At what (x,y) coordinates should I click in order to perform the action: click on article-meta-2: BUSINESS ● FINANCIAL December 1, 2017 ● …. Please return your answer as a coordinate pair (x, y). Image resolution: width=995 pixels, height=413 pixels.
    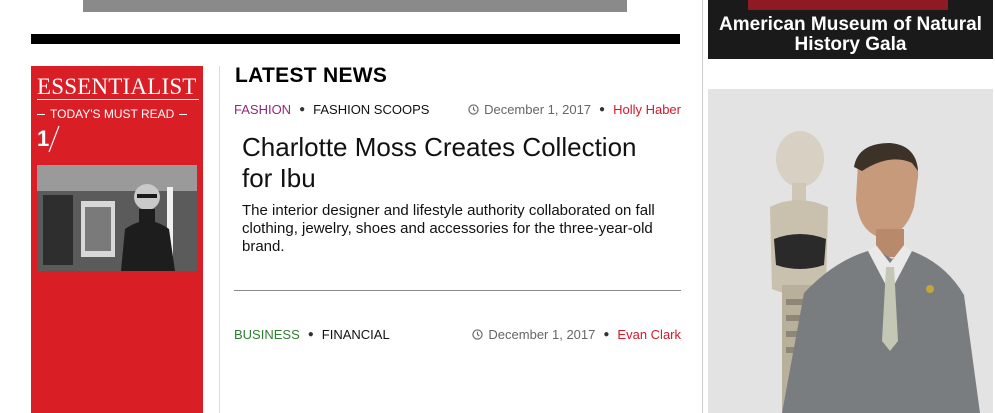
    Looking at the image, I should click on (457, 334).